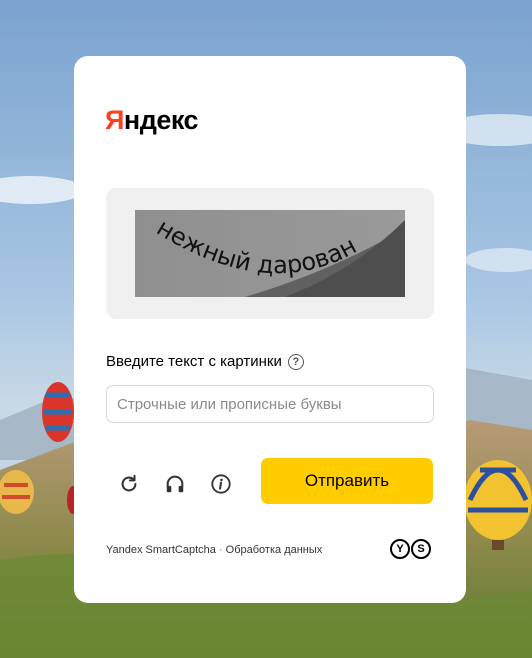 The width and height of the screenshot is (532, 658). I want to click on captcha-image-container: нежный дарован, so click(270, 253).